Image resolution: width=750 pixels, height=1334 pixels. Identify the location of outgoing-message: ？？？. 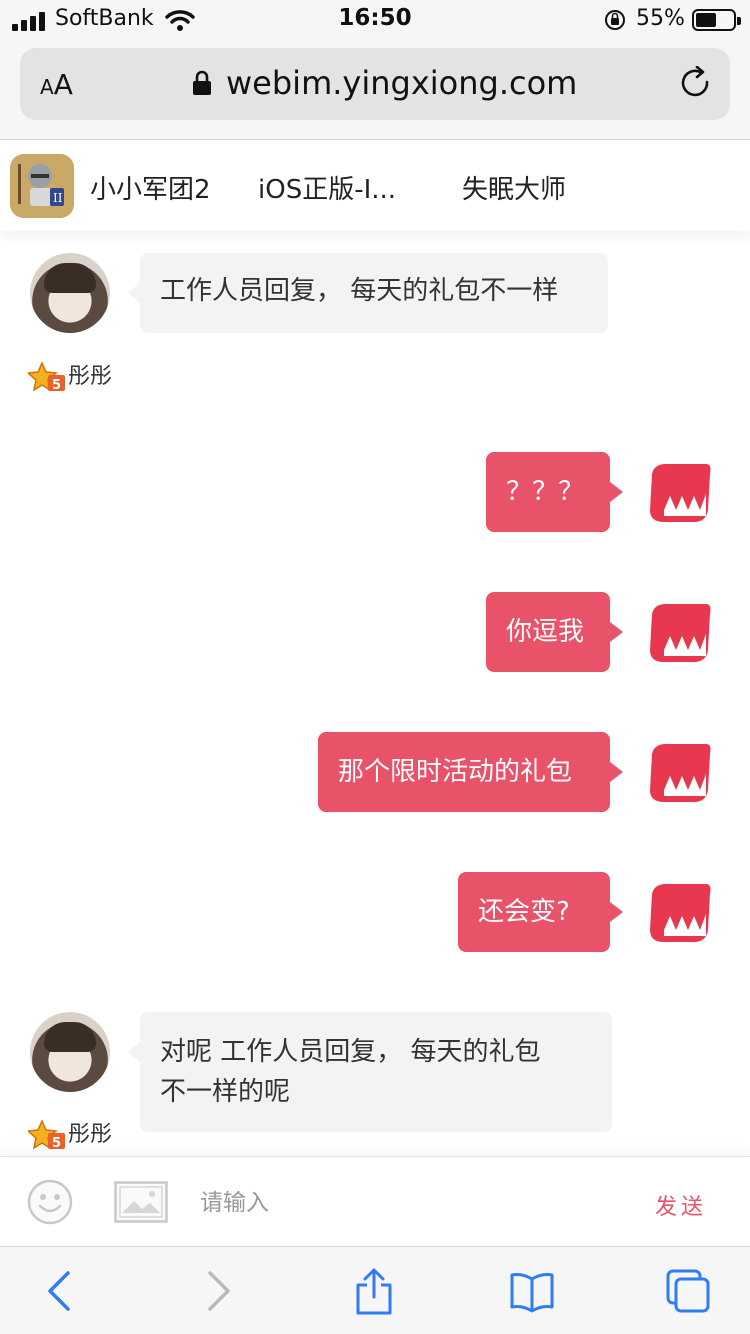
(554, 492).